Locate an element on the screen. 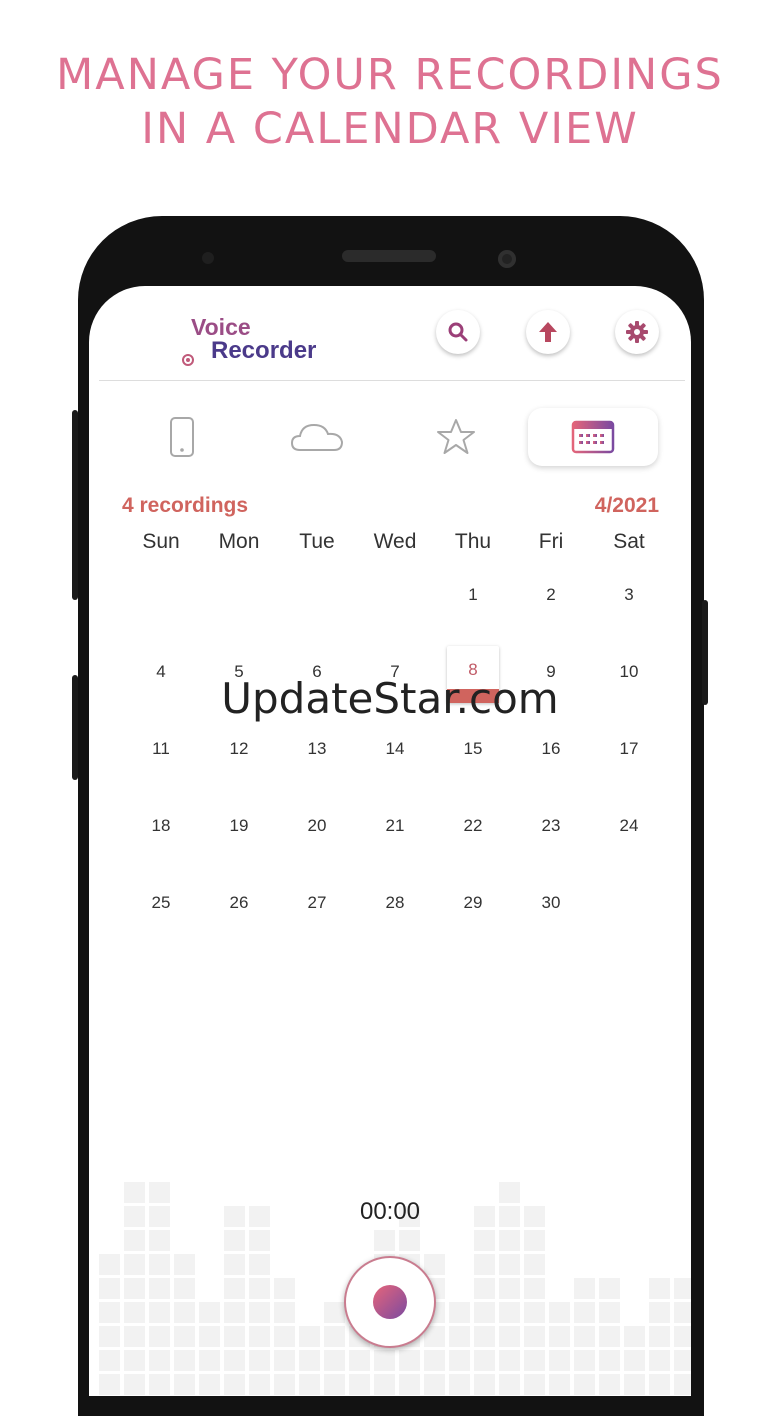 The width and height of the screenshot is (780, 1416). weekday-label: Fri is located at coordinates (551, 541).